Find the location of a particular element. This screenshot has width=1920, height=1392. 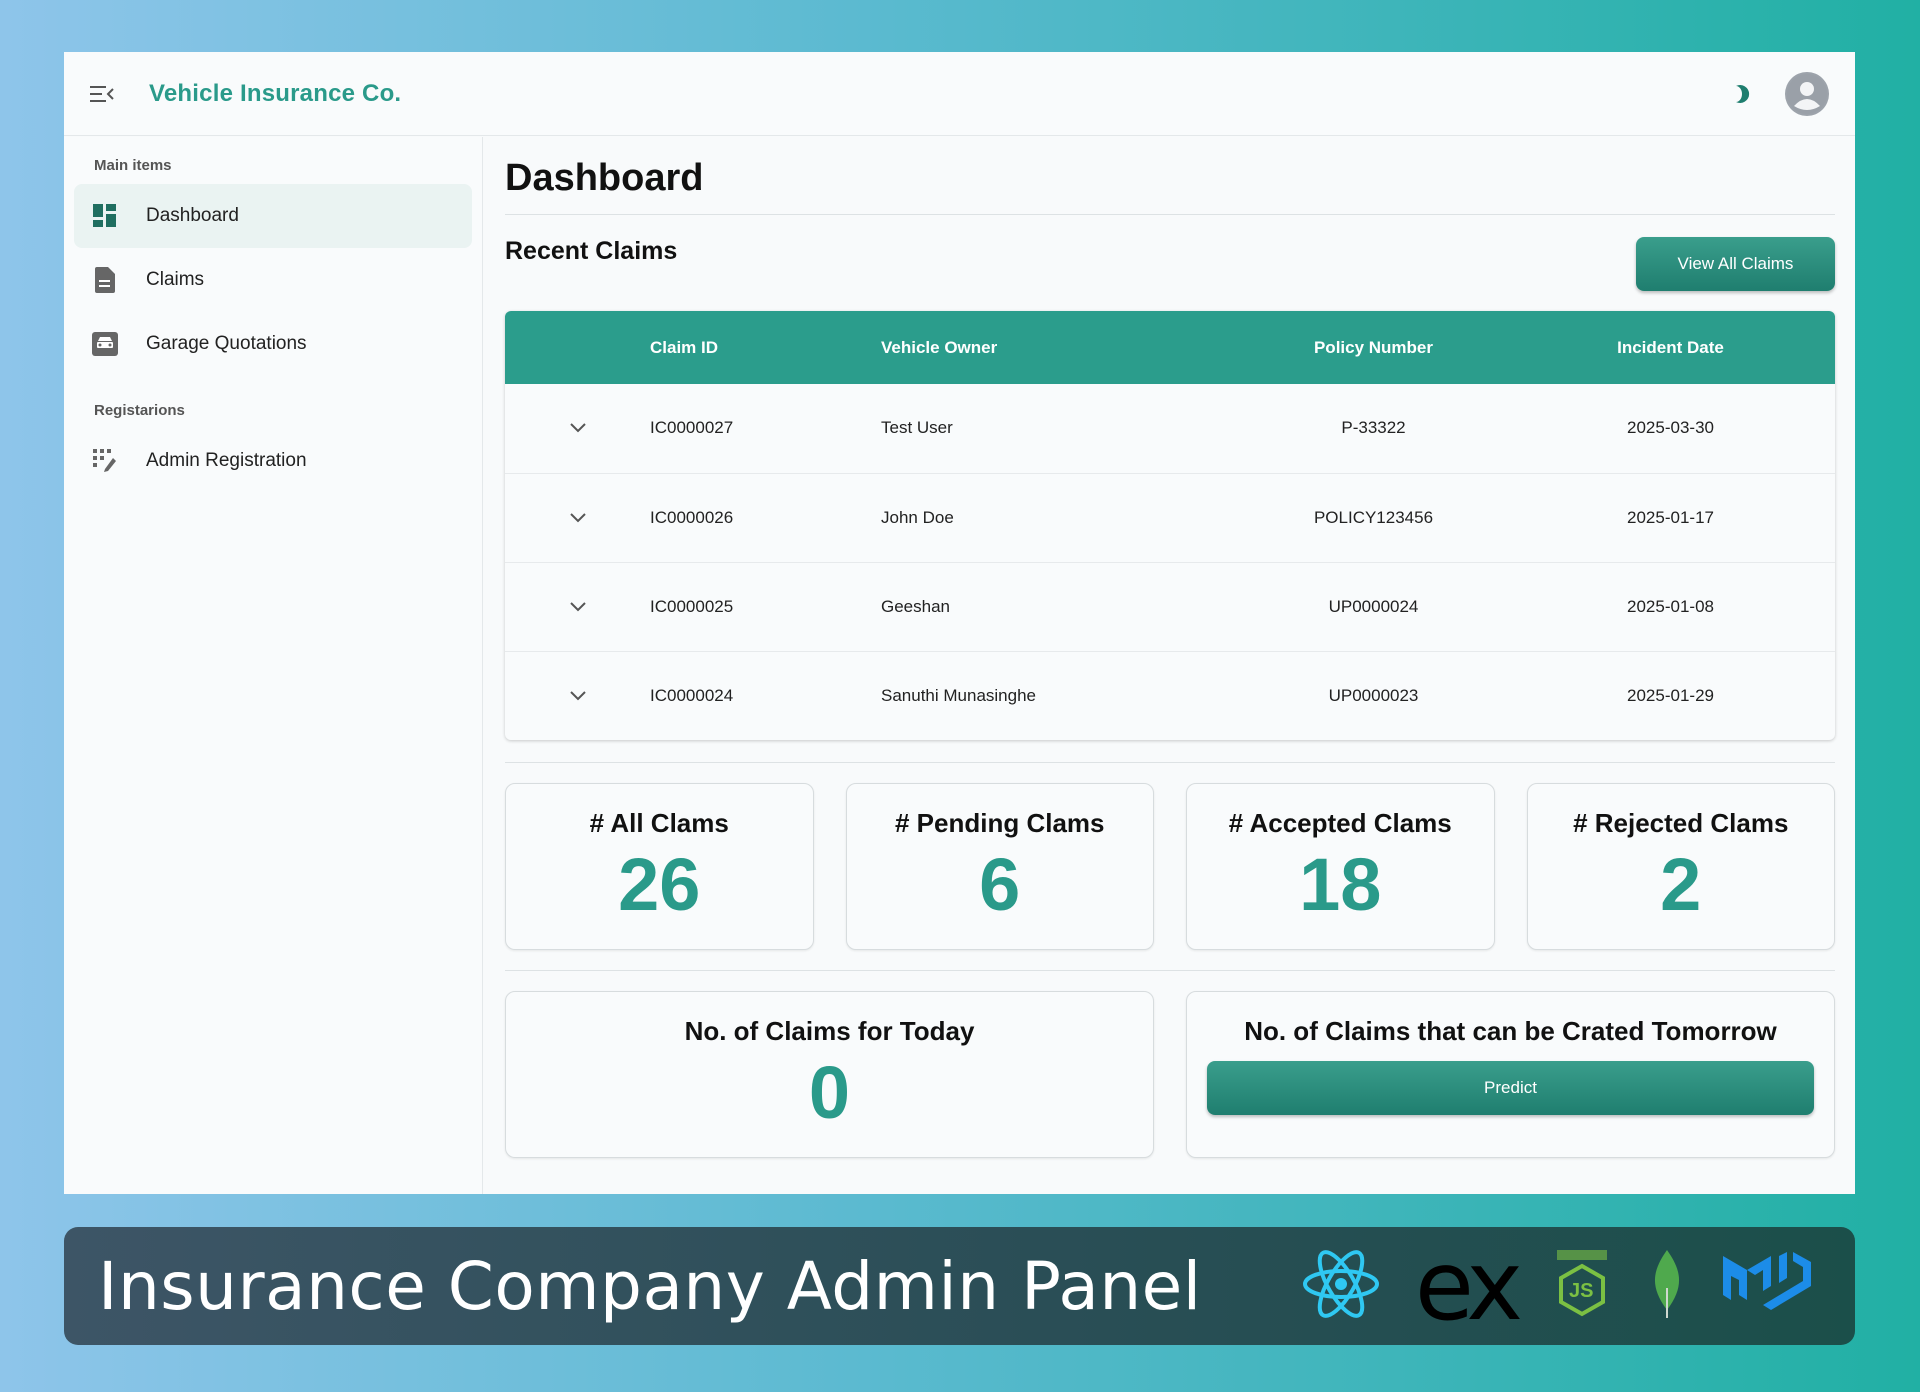

vehicle-owner-cell: Sanuthi Munasinghe is located at coordinates (959, 695).